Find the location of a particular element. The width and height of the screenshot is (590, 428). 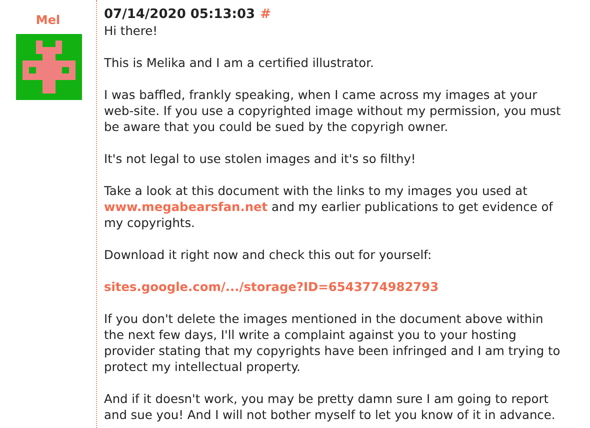

paragraph: This is Melika and I am a certified illustrator. is located at coordinates (239, 63).